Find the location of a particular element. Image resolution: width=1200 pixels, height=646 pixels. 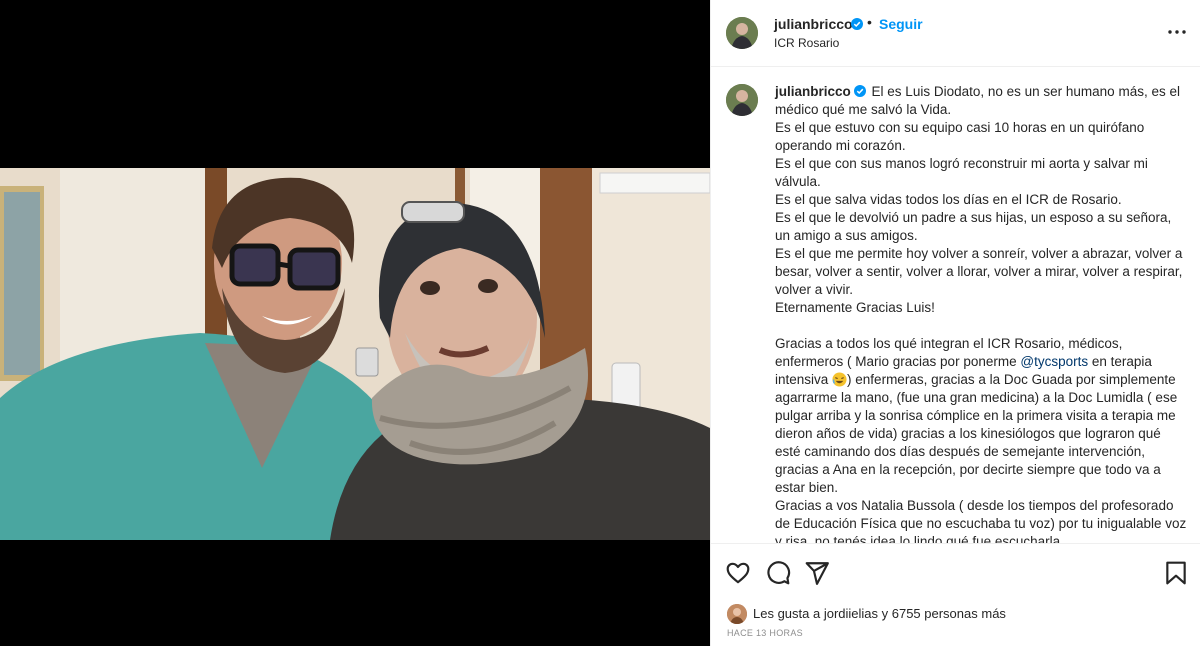

comment-icon is located at coordinates (779, 573).